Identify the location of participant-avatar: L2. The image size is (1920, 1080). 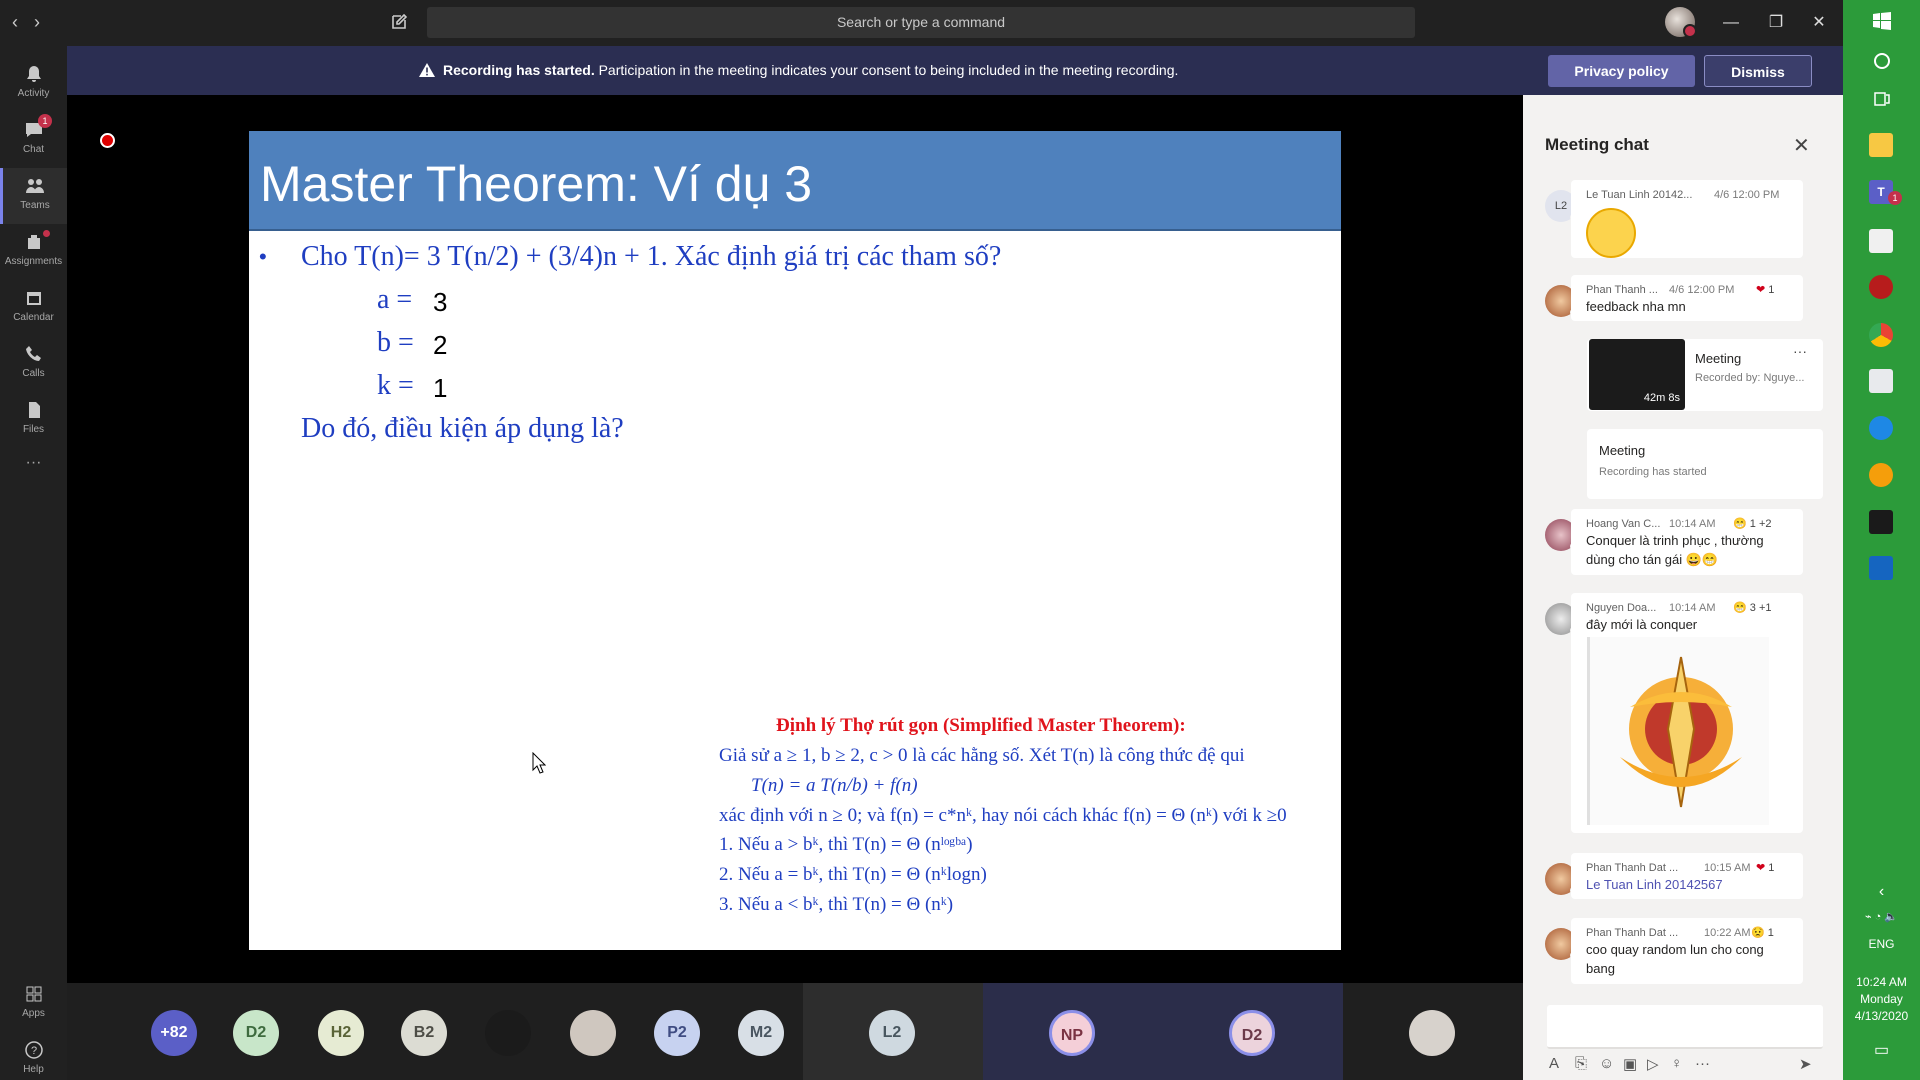
(892, 1033).